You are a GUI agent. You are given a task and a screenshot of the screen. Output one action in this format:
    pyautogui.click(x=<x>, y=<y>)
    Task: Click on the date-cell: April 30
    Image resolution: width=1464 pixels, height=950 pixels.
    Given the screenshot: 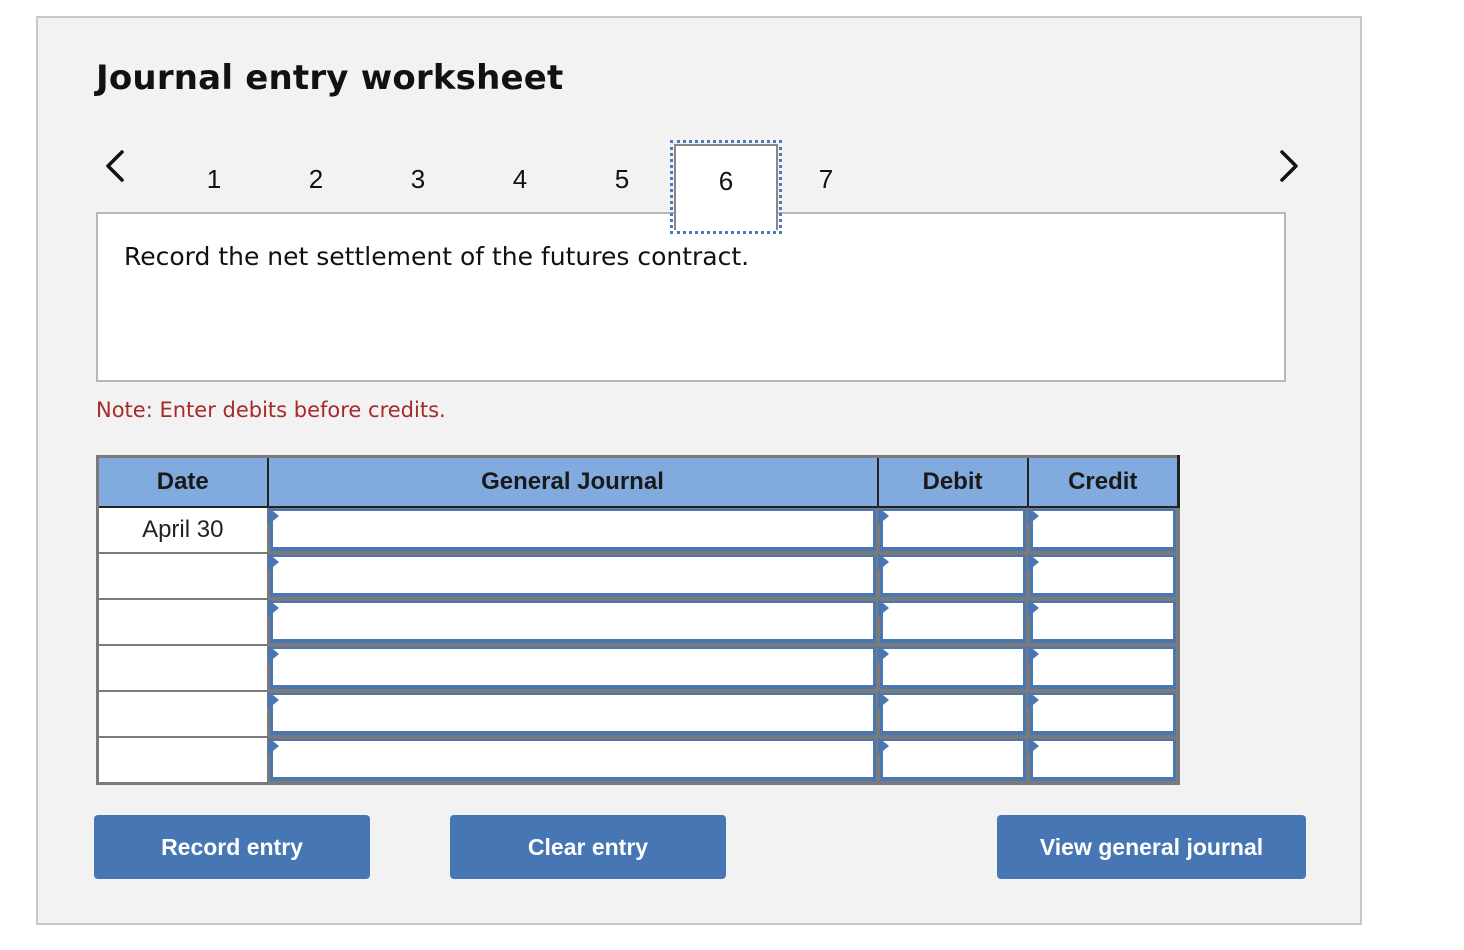 What is the action you would take?
    pyautogui.click(x=182, y=530)
    